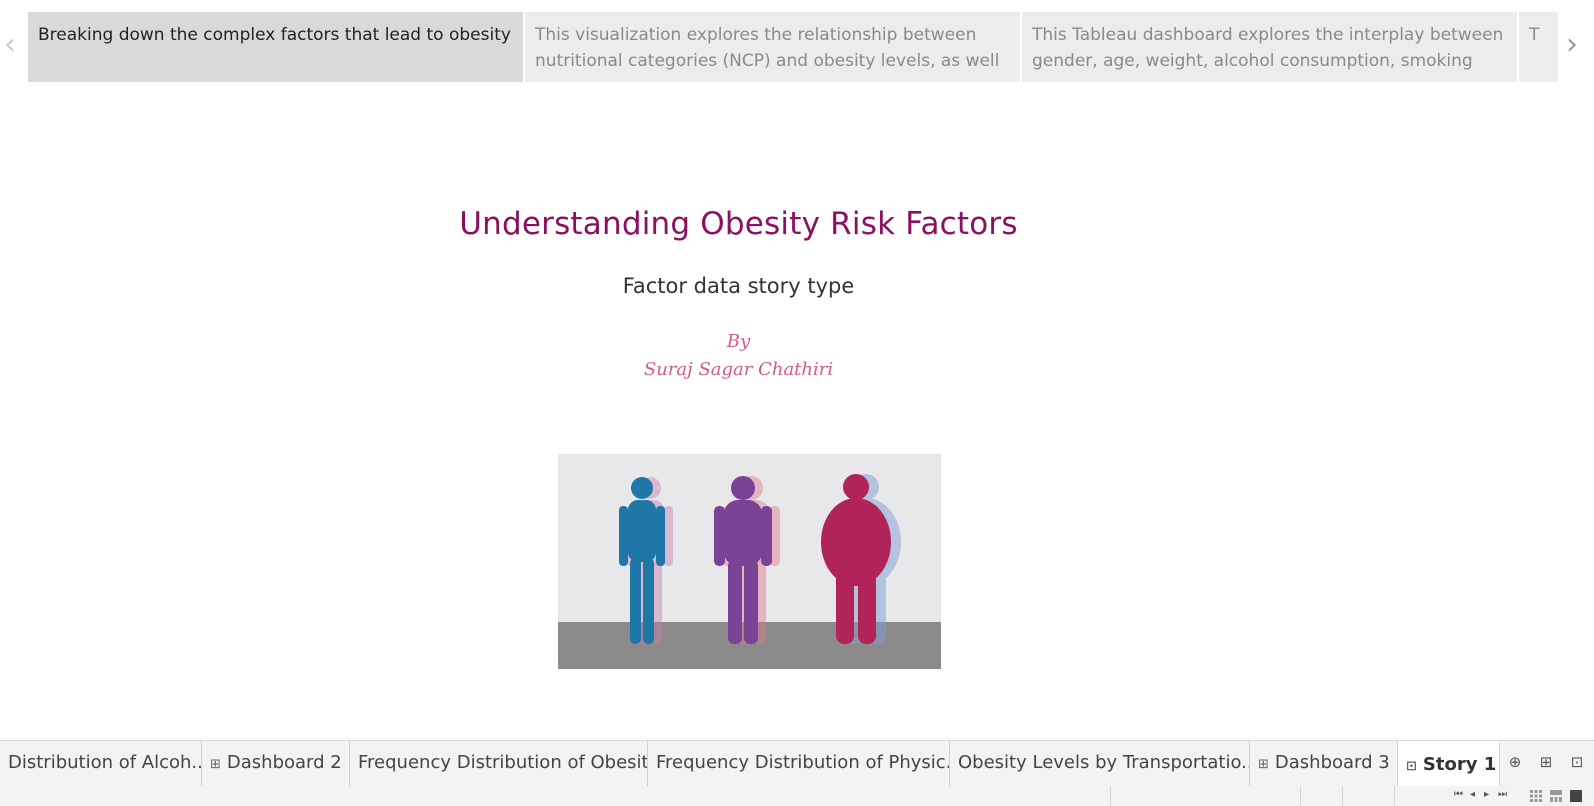 The image size is (1594, 806). What do you see at coordinates (738, 286) in the screenshot?
I see `story-subtitle: Factor data story type` at bounding box center [738, 286].